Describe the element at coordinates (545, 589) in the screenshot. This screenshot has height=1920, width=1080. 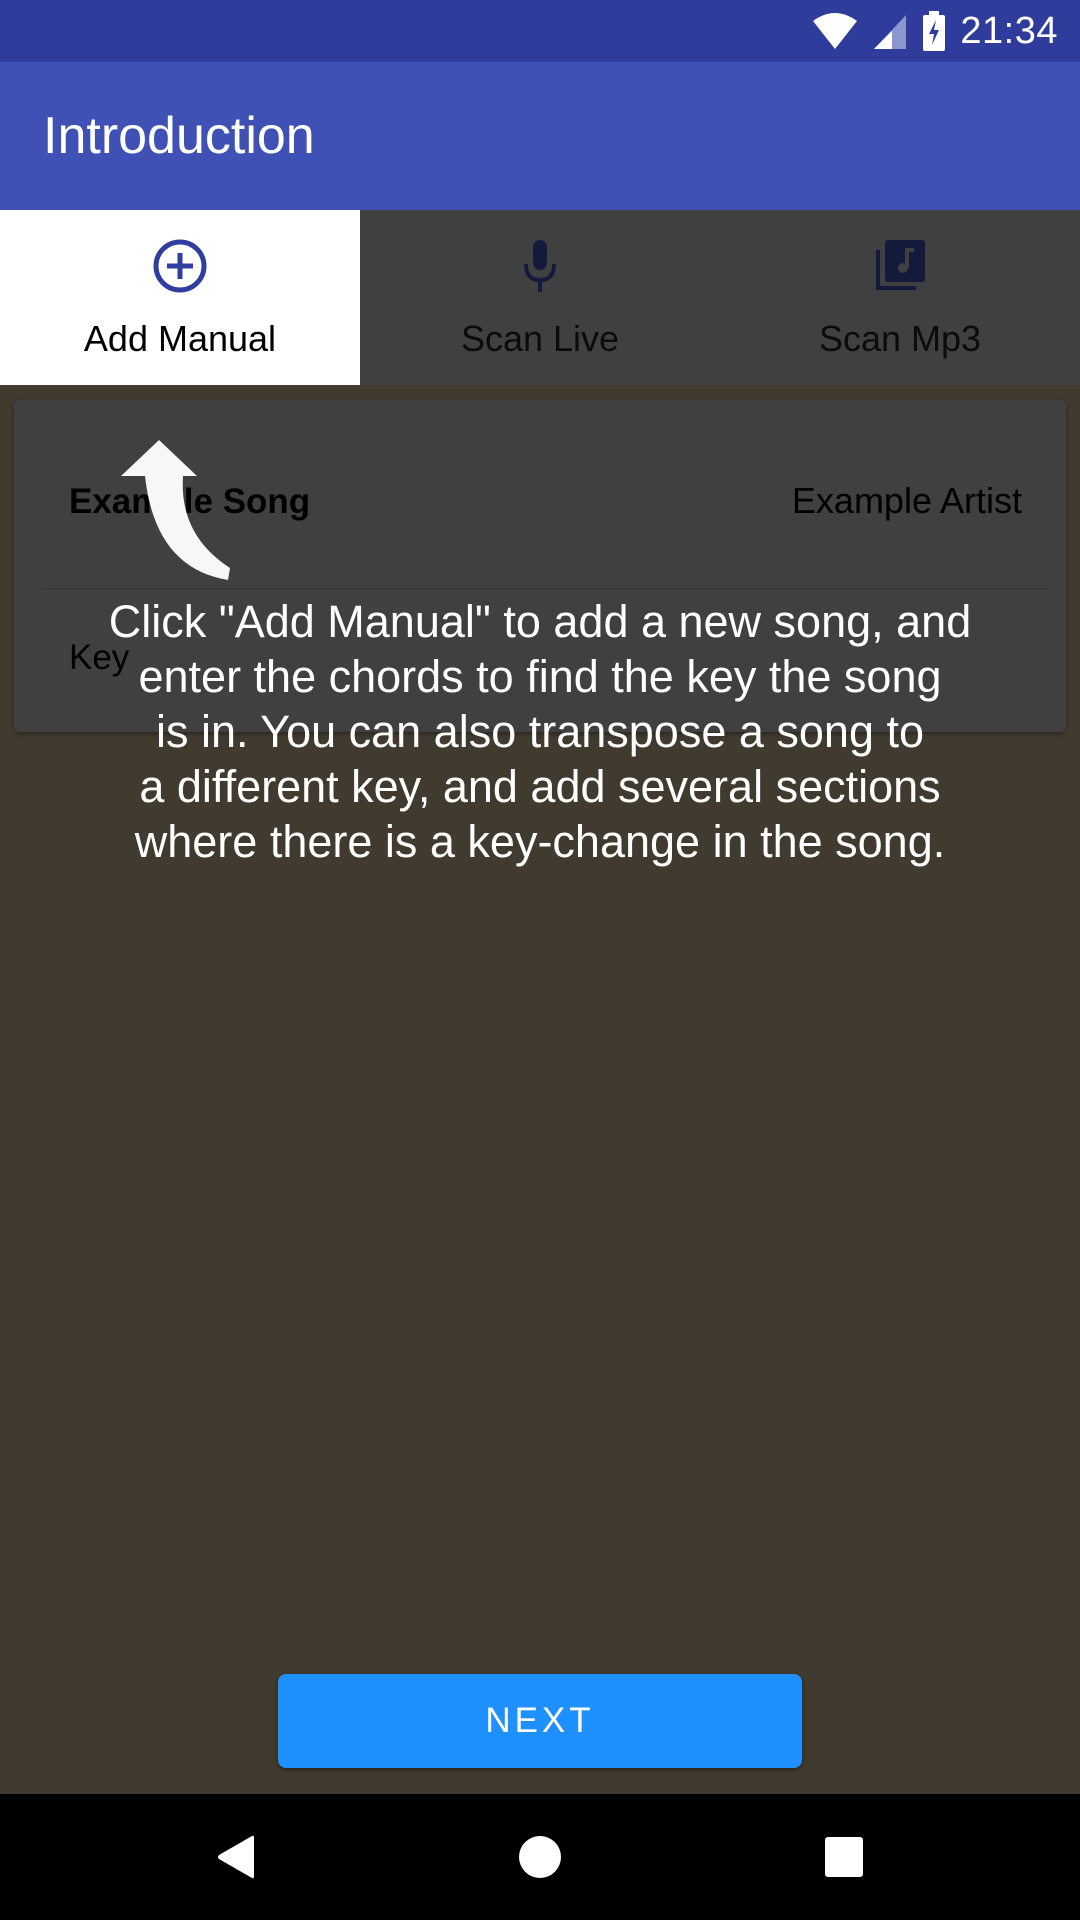
I see `card-divider` at that location.